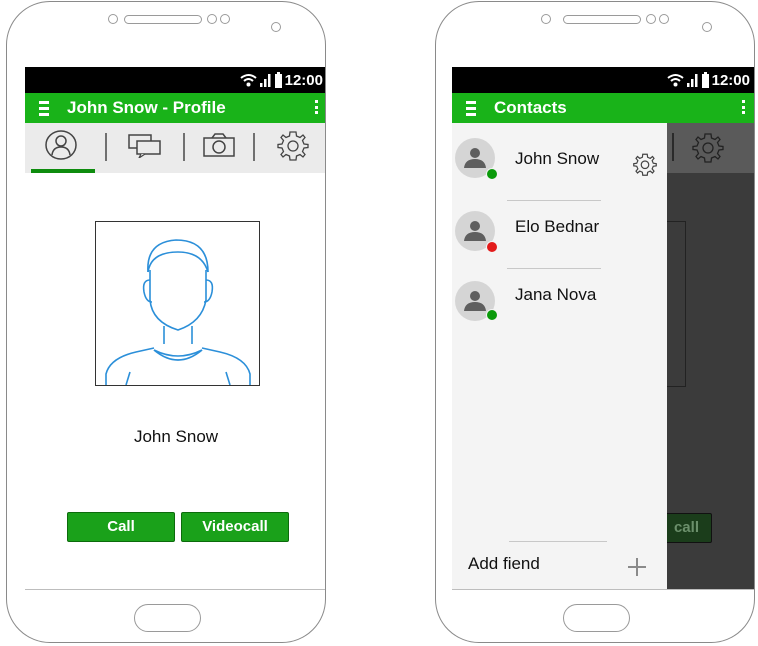 The width and height of the screenshot is (758, 646). I want to click on app-bar: Contacts, so click(603, 108).